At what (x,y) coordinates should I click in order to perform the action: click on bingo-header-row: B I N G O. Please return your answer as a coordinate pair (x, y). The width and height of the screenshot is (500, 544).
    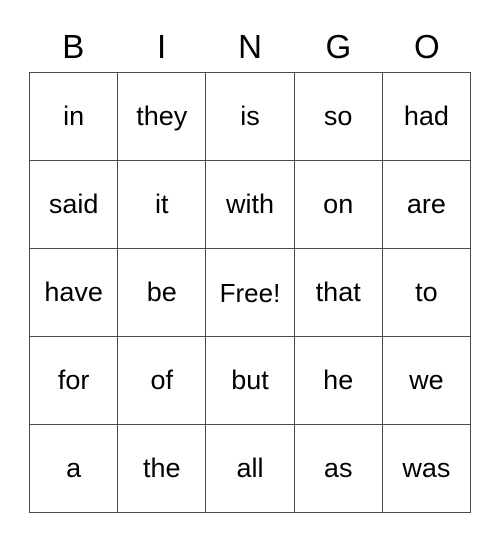
    Looking at the image, I should click on (250, 46).